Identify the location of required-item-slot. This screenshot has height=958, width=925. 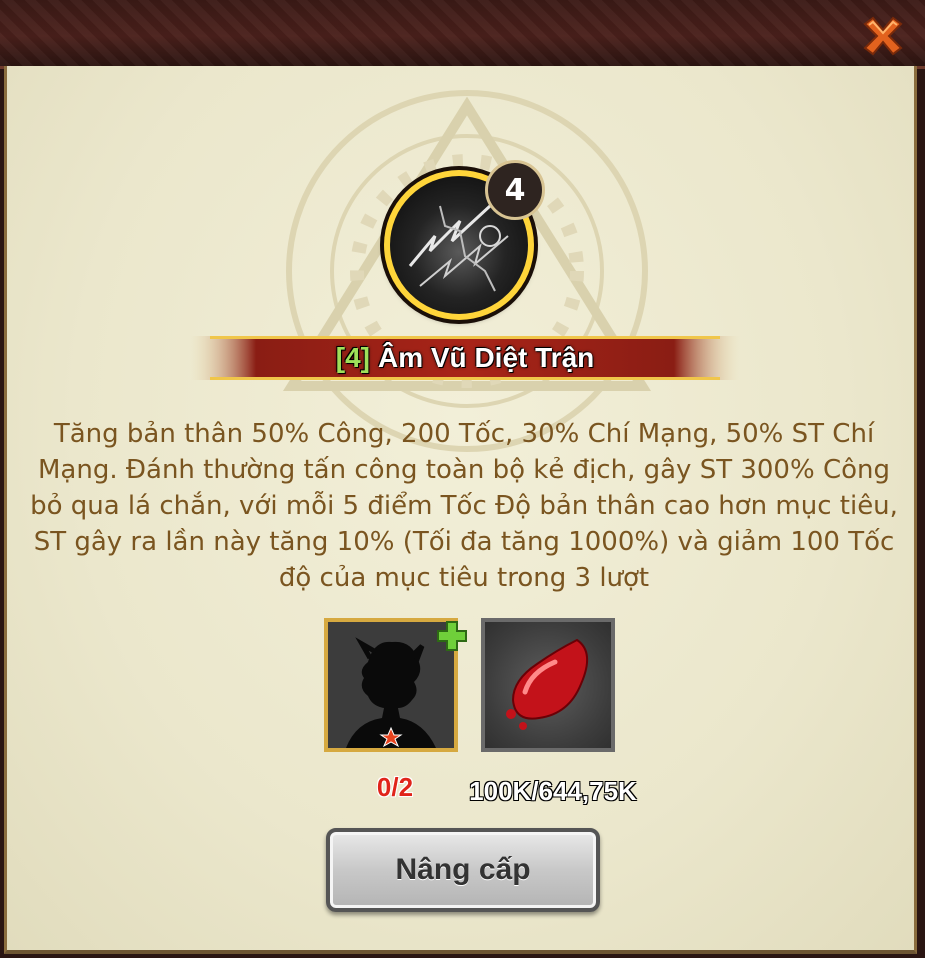
(548, 685).